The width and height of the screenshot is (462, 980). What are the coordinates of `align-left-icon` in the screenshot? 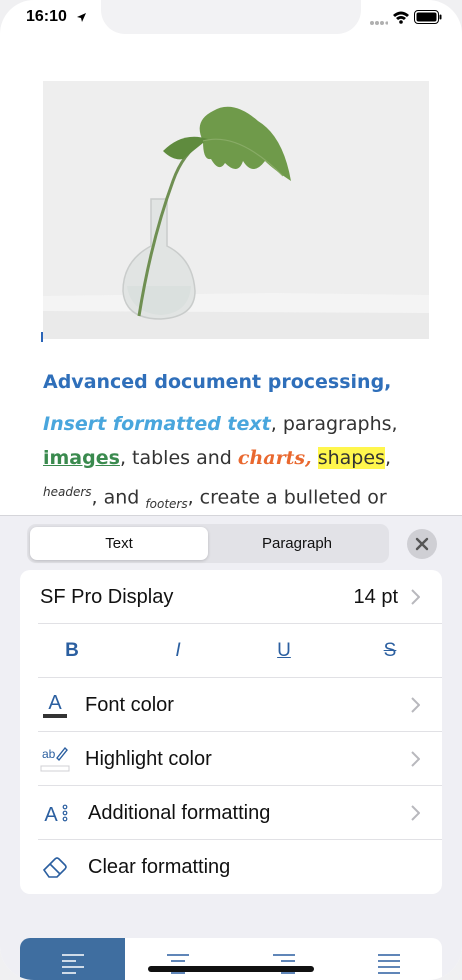 It's located at (72, 964).